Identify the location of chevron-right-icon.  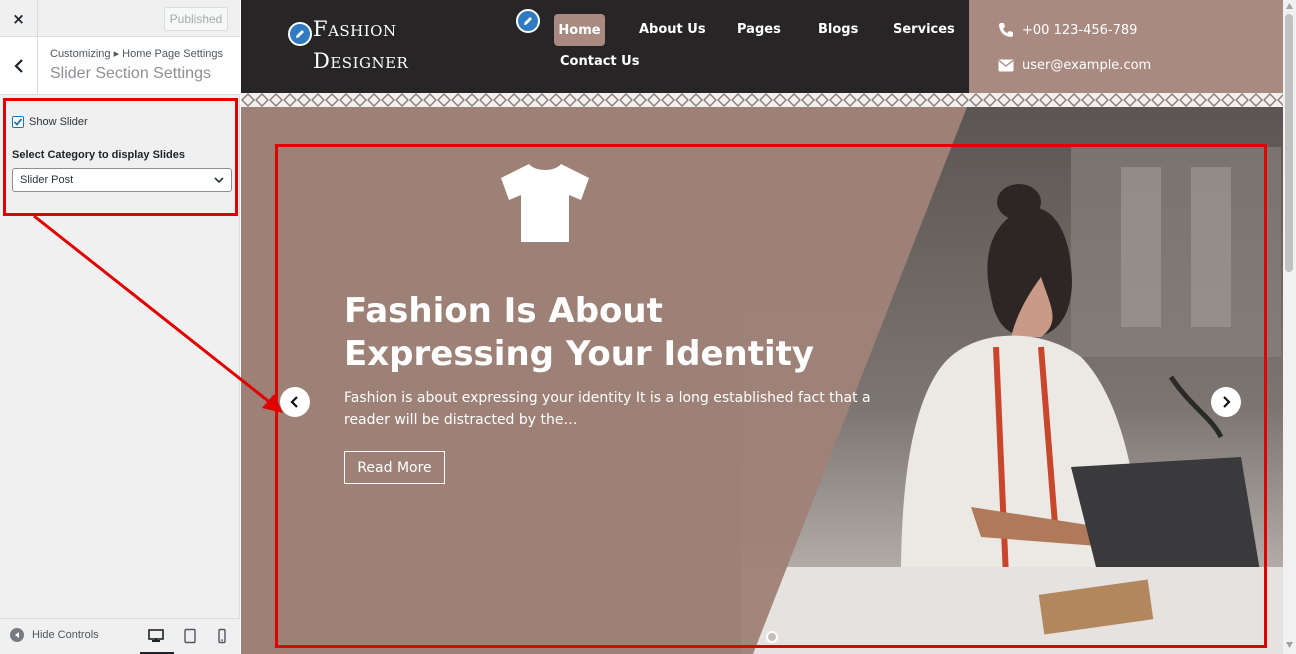
(1227, 402).